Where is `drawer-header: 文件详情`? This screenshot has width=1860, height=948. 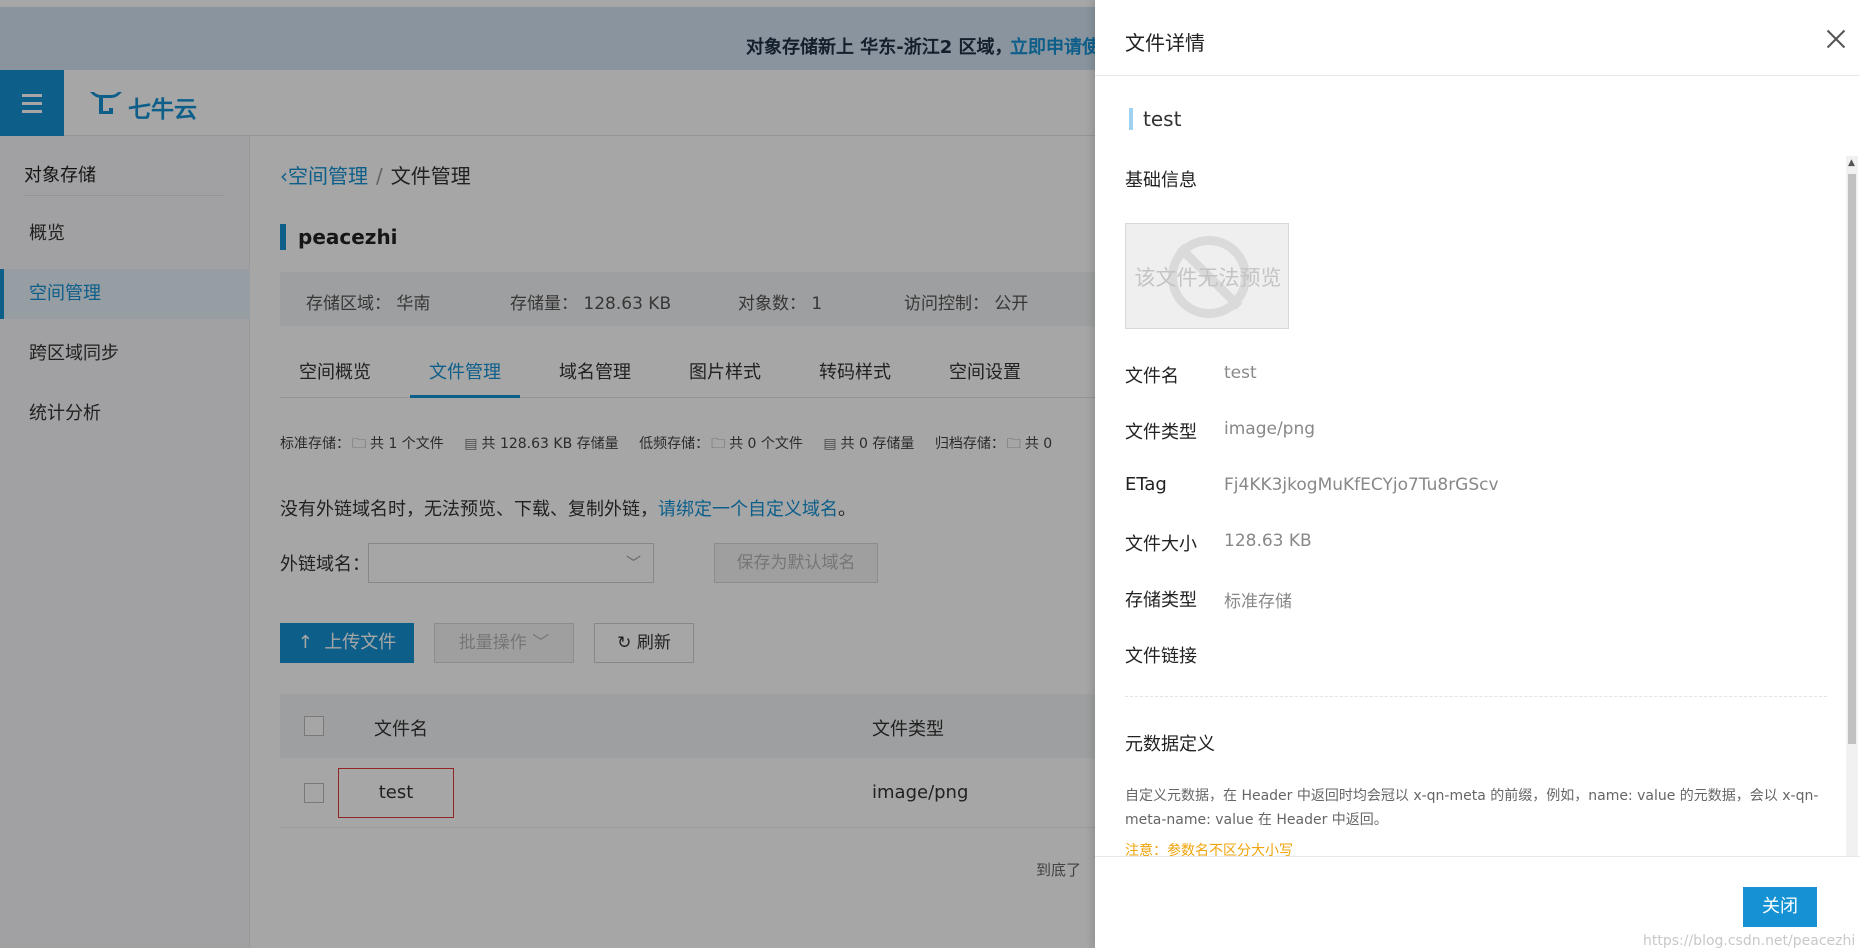 drawer-header: 文件详情 is located at coordinates (1477, 38).